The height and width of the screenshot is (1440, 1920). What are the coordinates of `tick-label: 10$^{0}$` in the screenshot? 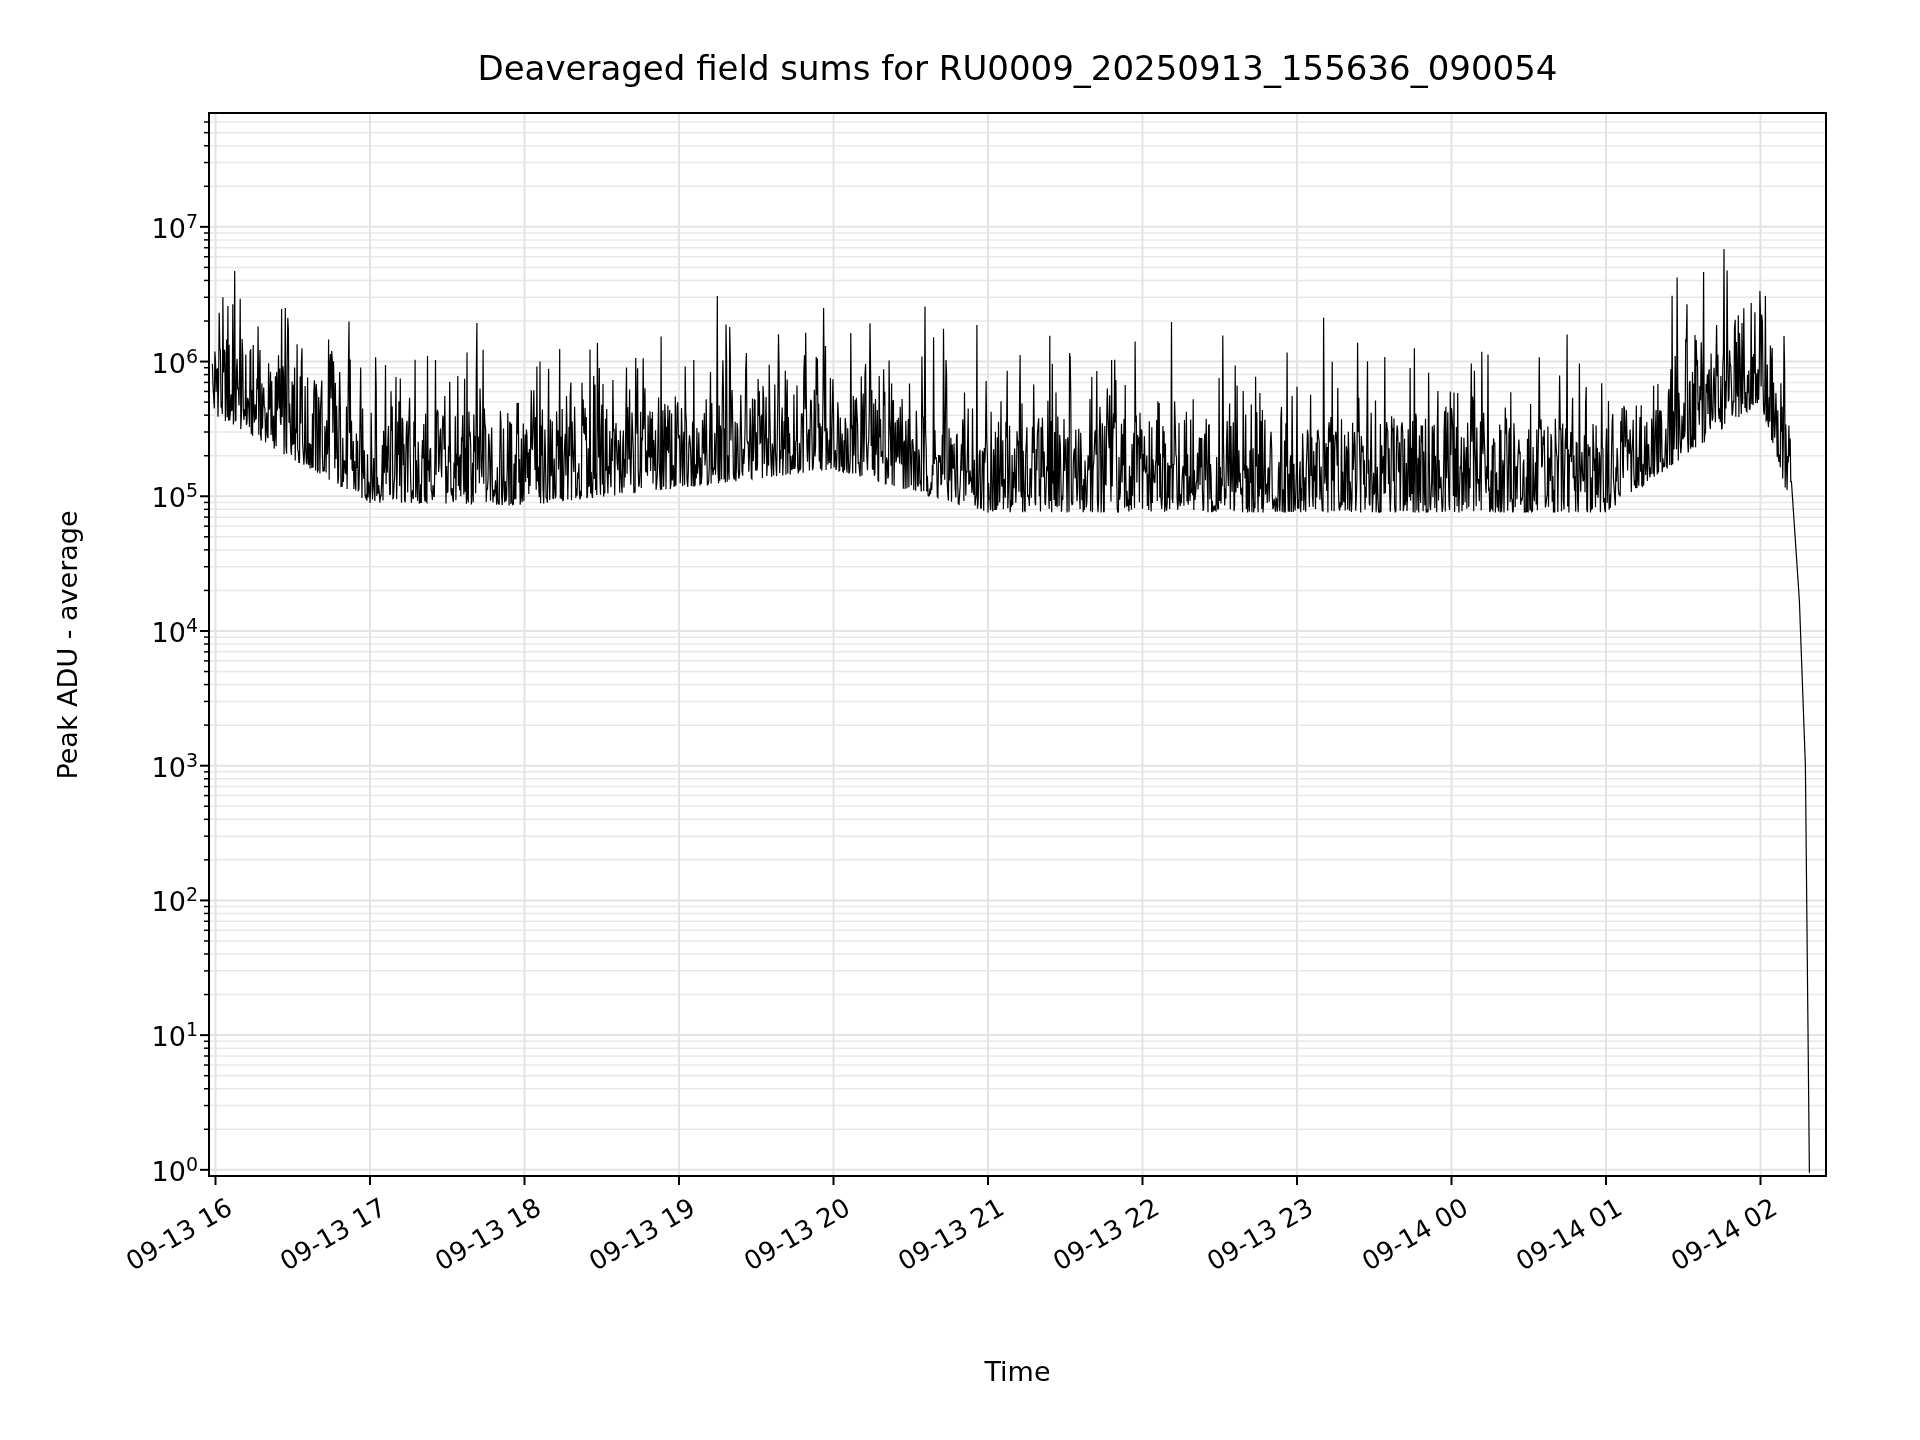 It's located at (174, 1169).